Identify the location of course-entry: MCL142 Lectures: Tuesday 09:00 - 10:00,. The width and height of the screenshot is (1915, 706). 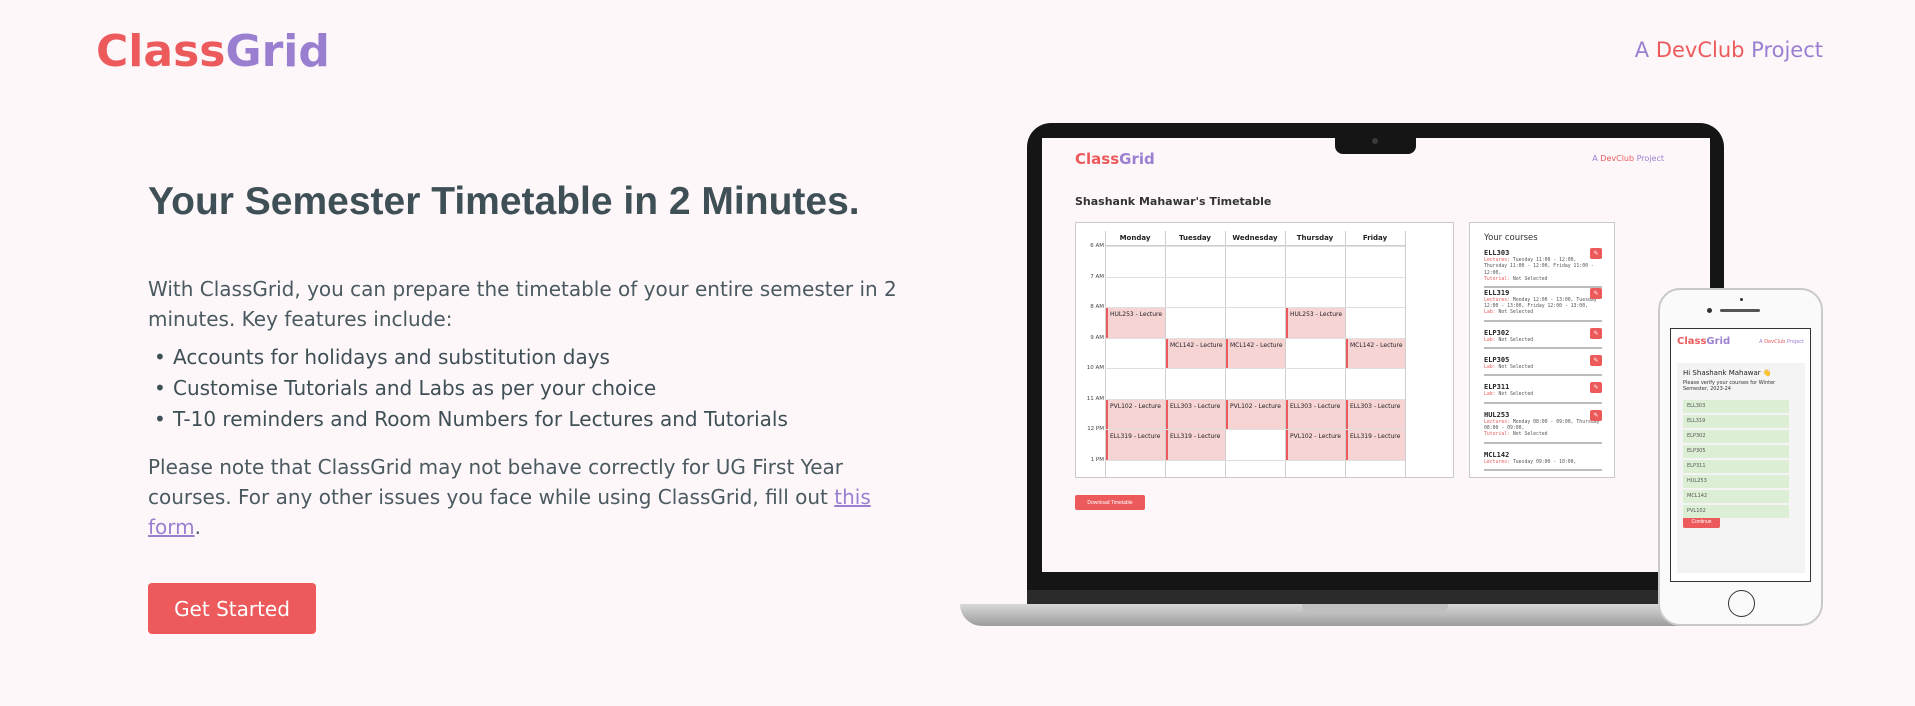
(1543, 460).